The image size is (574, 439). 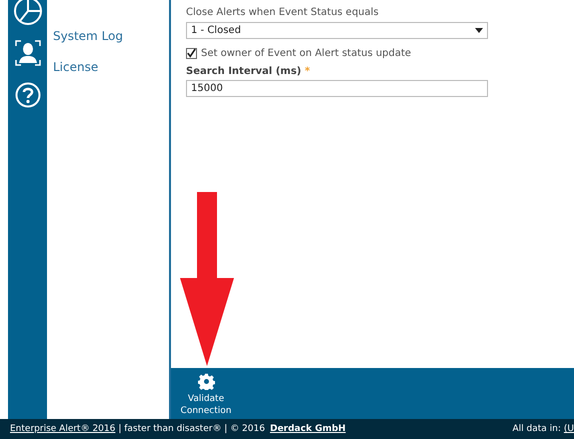 I want to click on footer-text: | faster than disaster® | © 2016, so click(x=191, y=429).